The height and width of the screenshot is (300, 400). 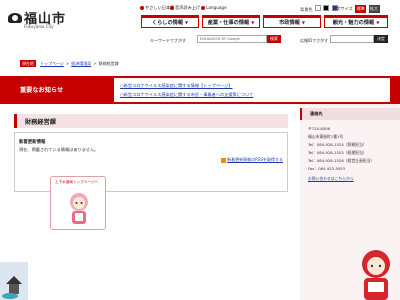 I want to click on keyword-search-label: キーワードでさがす, so click(x=168, y=40).